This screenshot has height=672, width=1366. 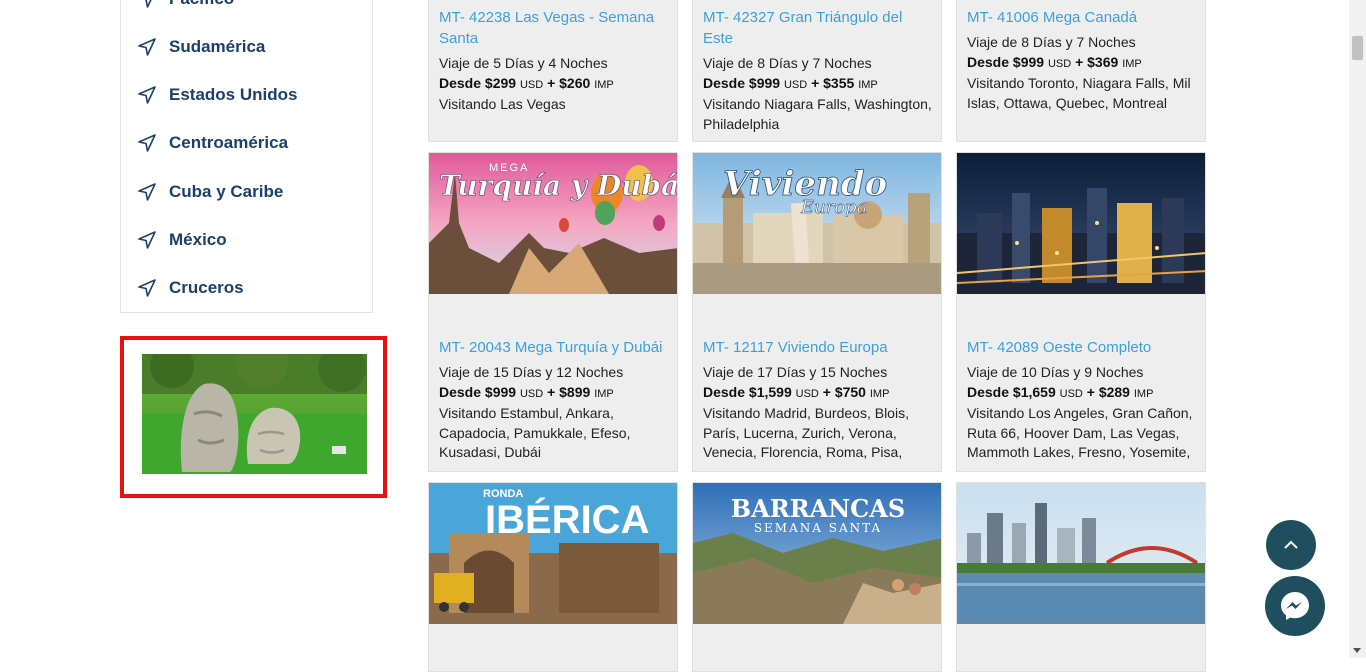 I want to click on promo-banner, so click(x=253, y=417).